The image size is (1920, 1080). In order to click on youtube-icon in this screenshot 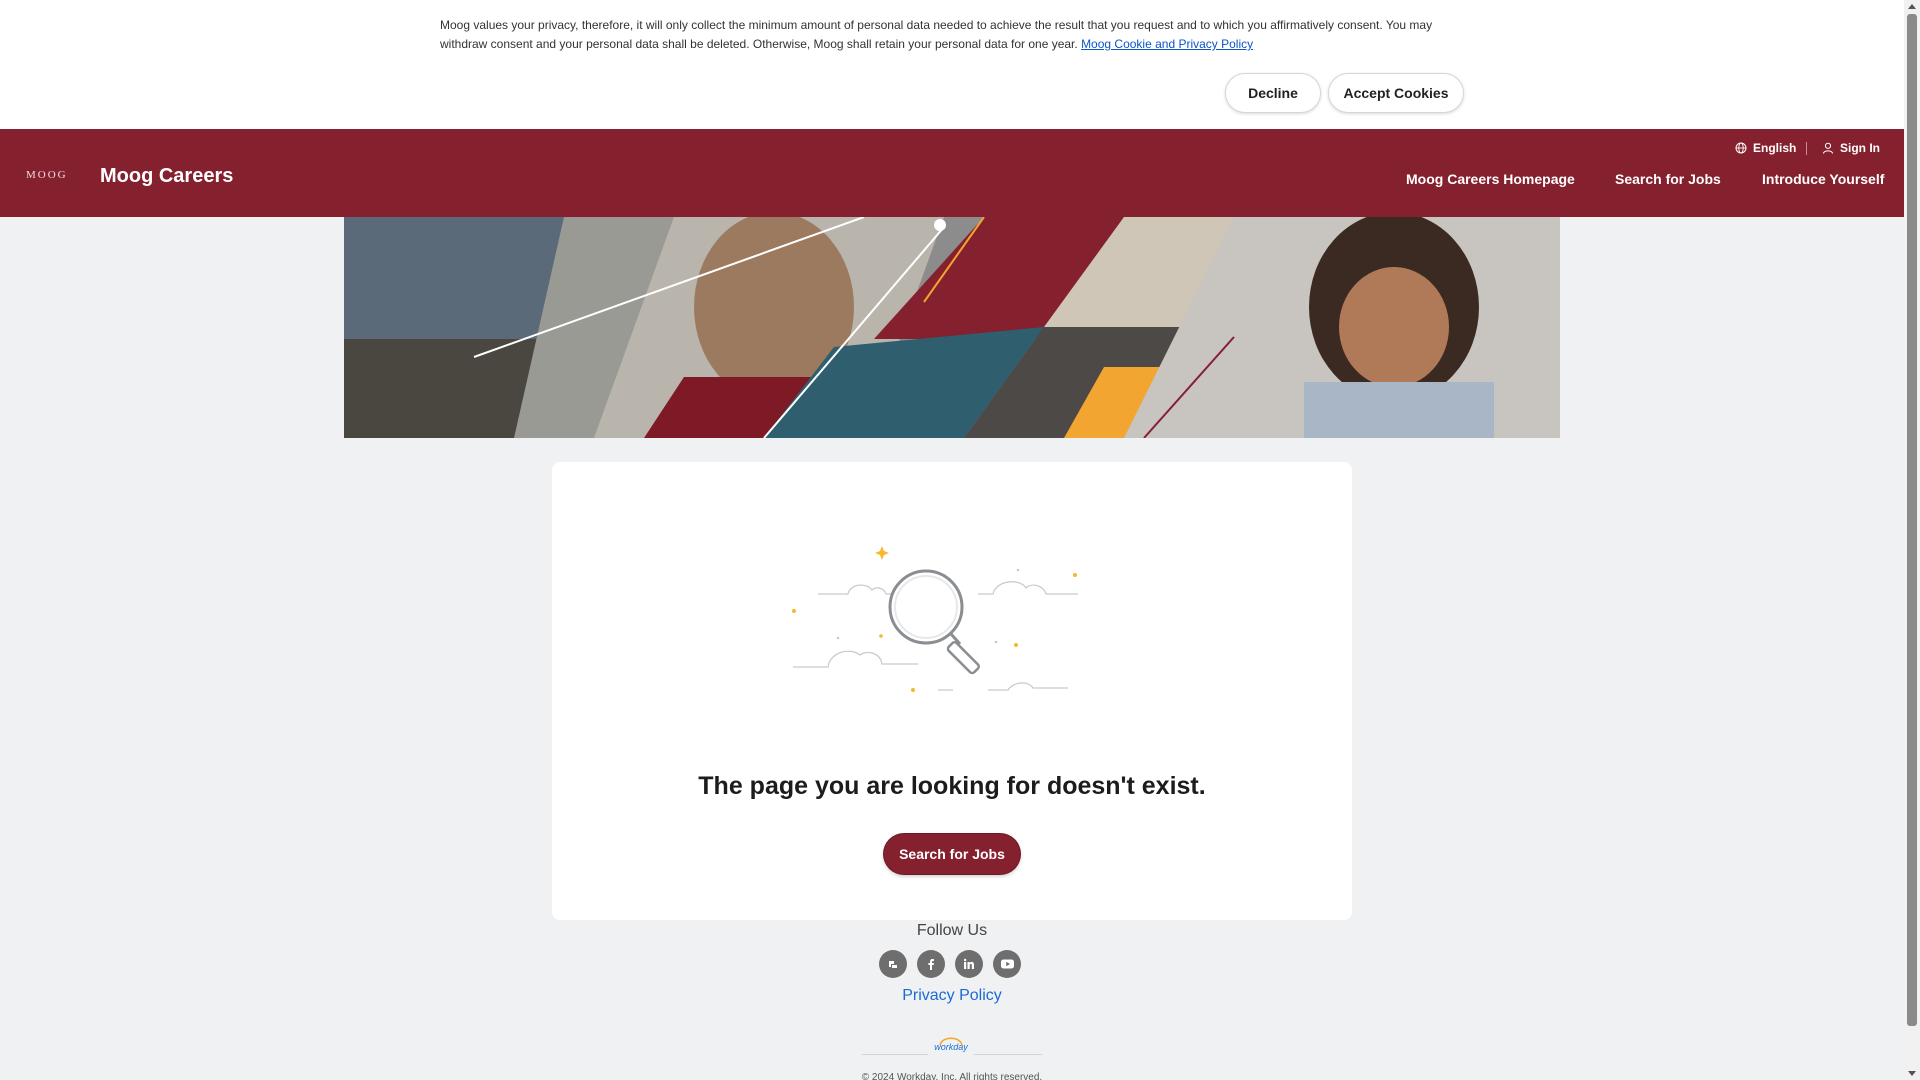, I will do `click(1007, 964)`.